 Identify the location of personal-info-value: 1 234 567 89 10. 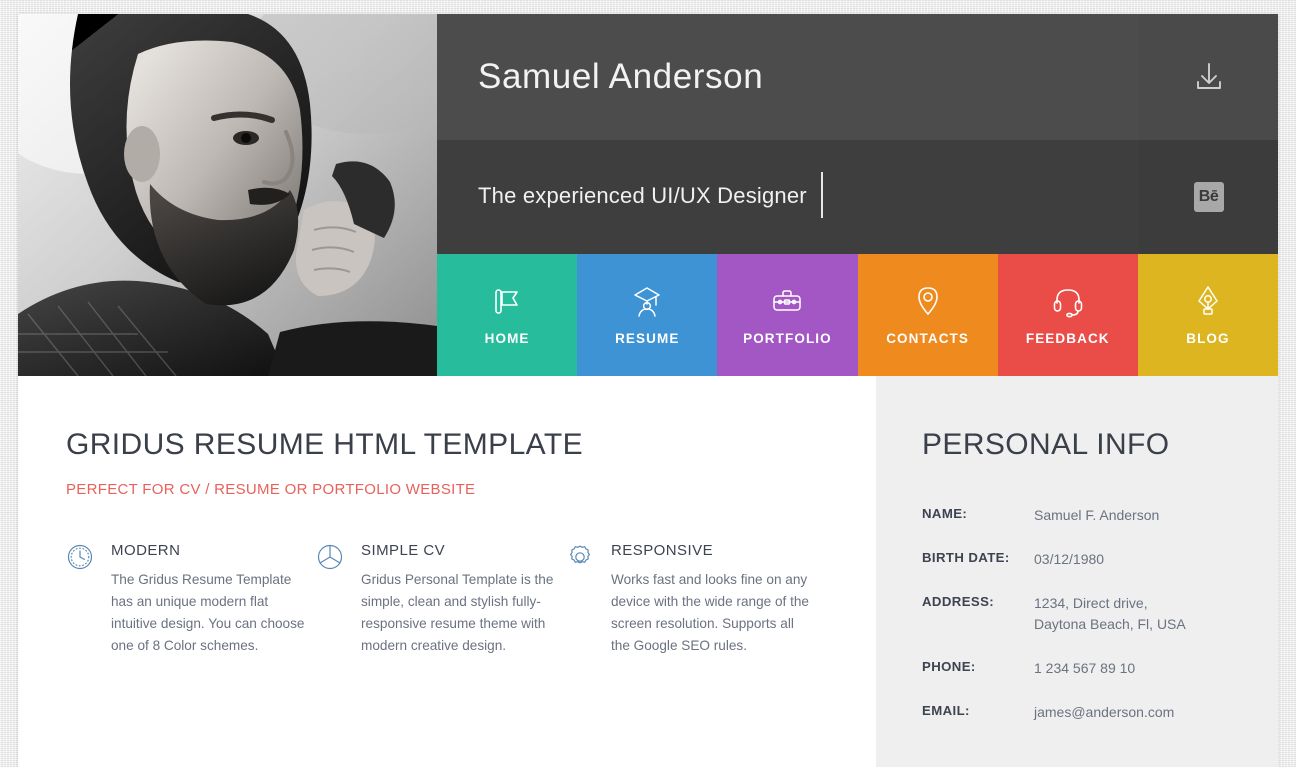
(1156, 668).